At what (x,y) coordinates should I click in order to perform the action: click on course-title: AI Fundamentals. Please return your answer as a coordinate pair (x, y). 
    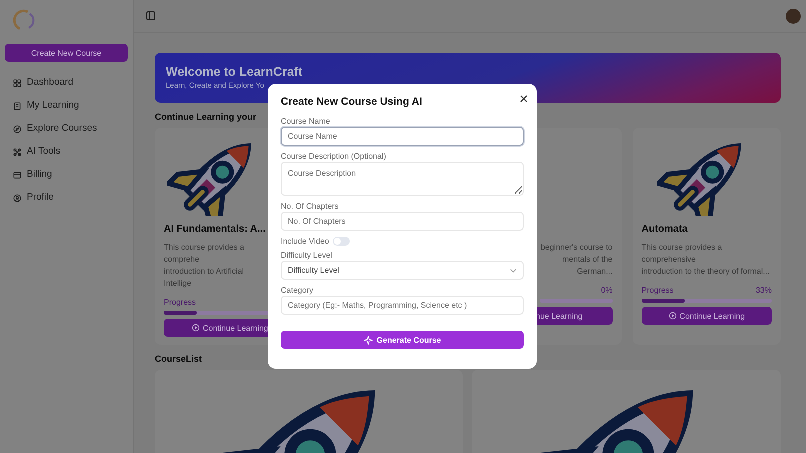
    Looking at the image, I should click on (215, 229).